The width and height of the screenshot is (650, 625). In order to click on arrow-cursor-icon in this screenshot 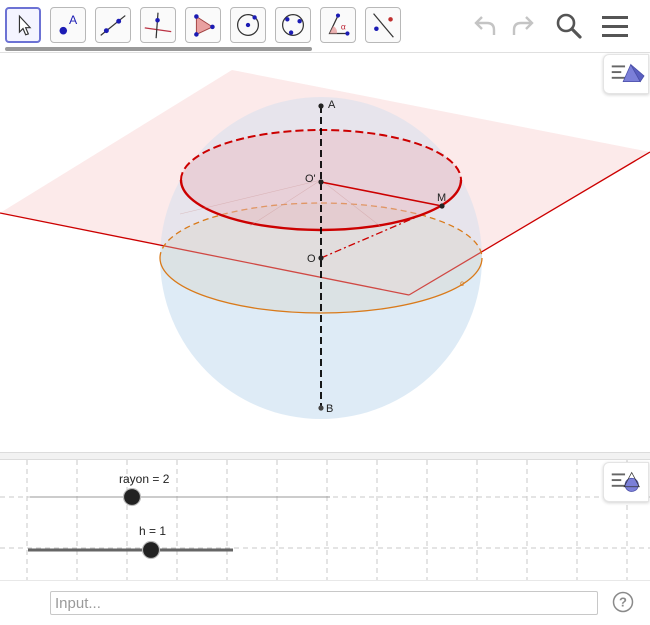, I will do `click(25, 25)`.